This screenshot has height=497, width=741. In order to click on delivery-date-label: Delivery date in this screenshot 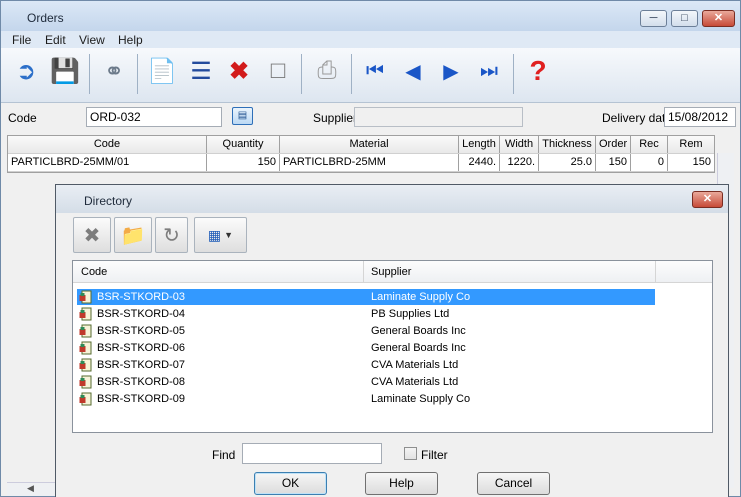, I will do `click(637, 118)`.